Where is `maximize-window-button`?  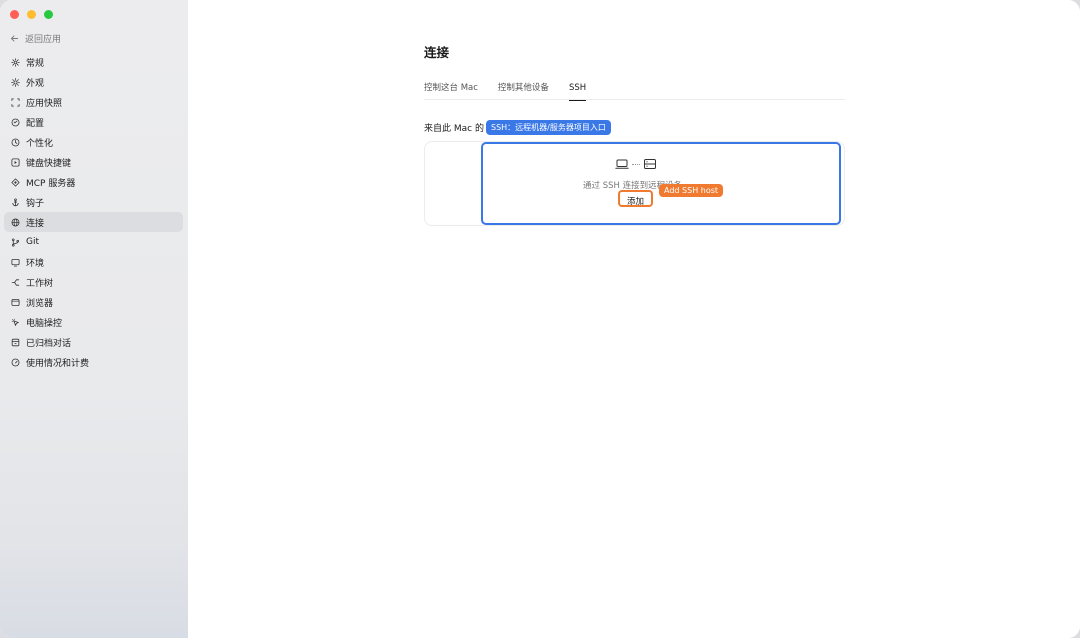
maximize-window-button is located at coordinates (48, 14).